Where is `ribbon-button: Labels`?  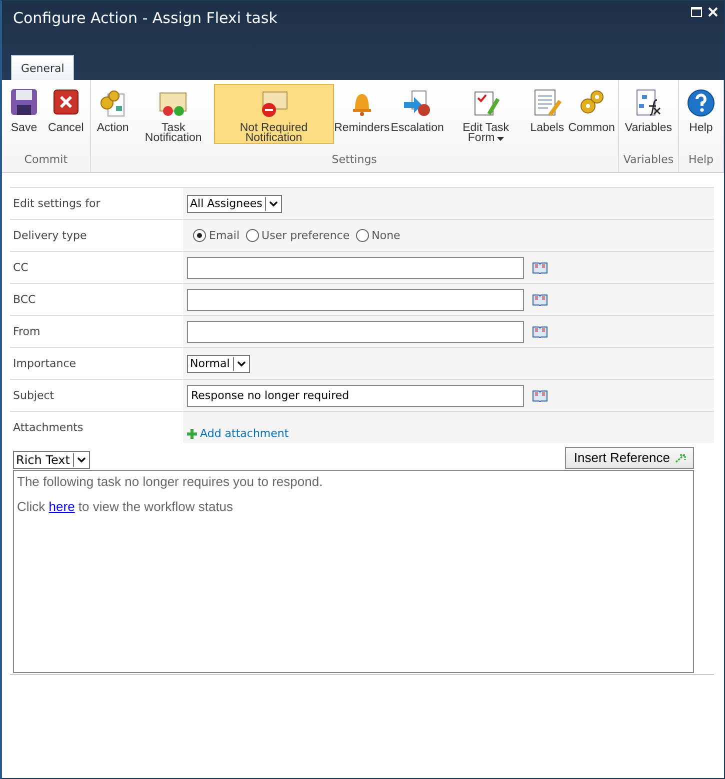 ribbon-button: Labels is located at coordinates (547, 114).